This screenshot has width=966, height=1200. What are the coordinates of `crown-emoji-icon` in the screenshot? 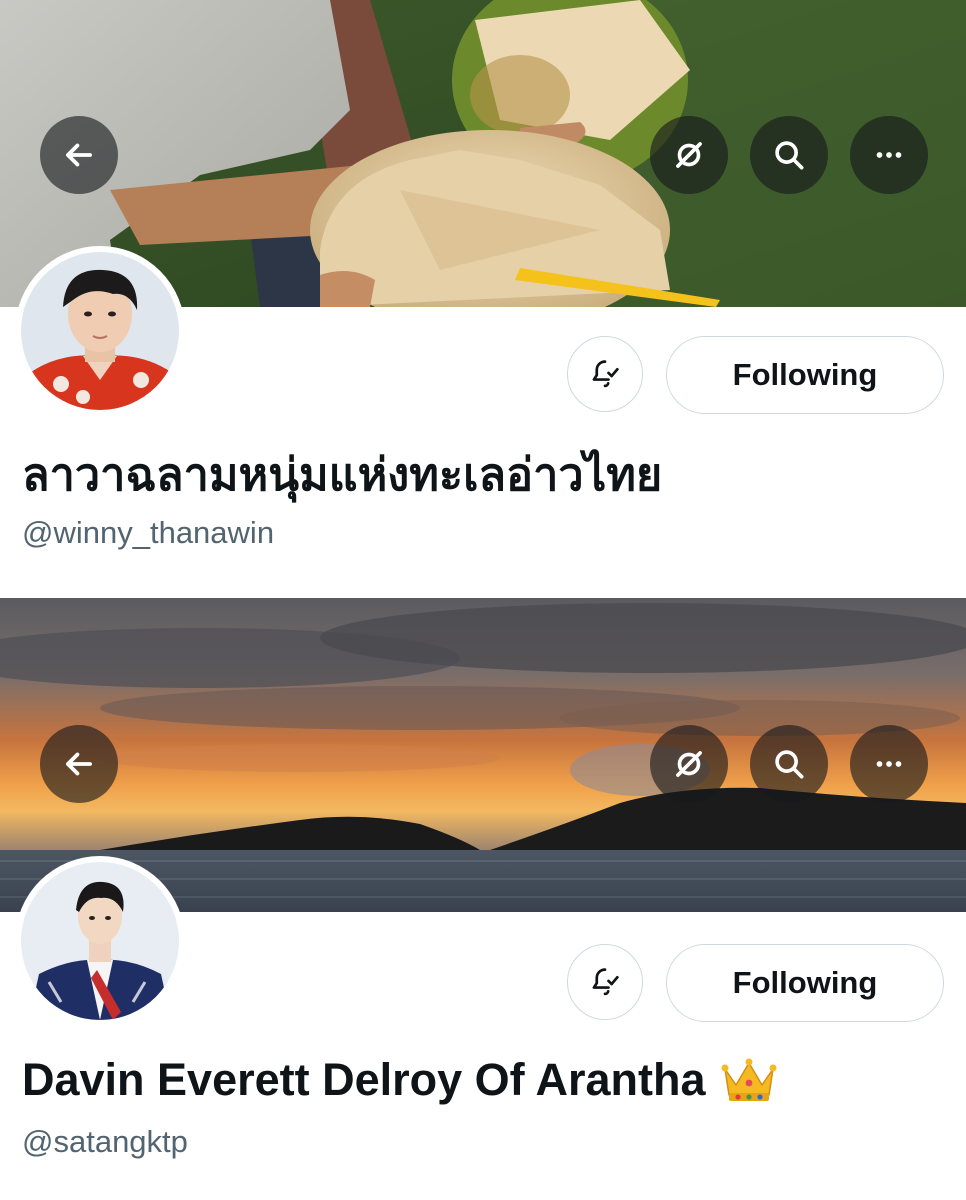 It's located at (749, 1080).